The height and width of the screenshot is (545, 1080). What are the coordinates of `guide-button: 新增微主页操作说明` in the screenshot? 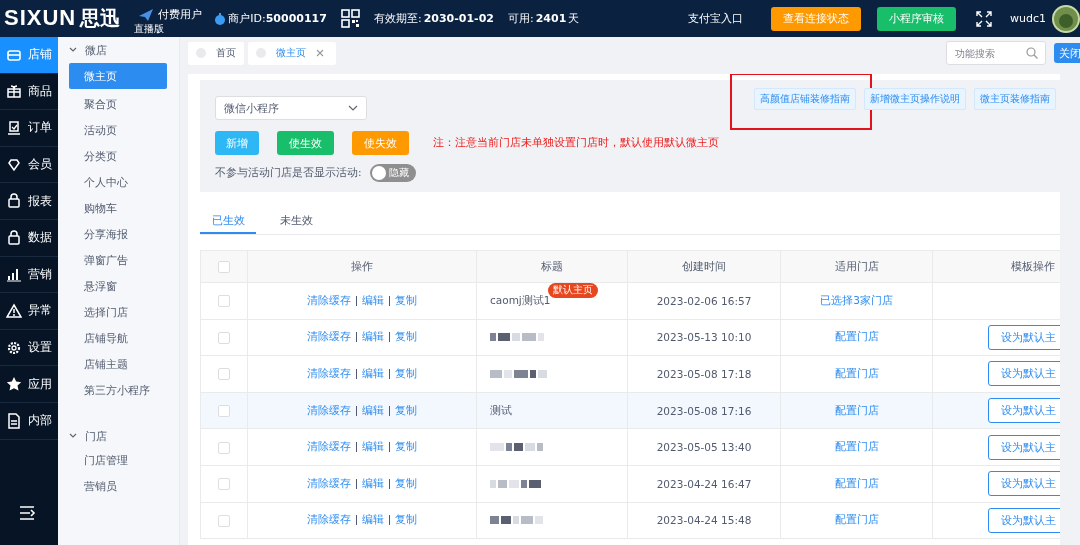 It's located at (915, 99).